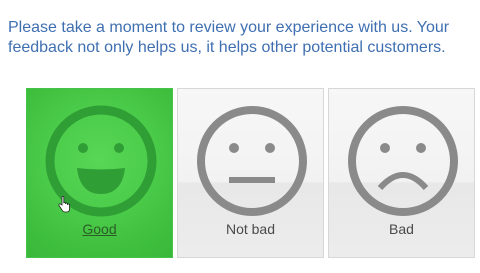 This screenshot has height=273, width=480. Describe the element at coordinates (403, 161) in the screenshot. I see `sad-face-icon` at that location.